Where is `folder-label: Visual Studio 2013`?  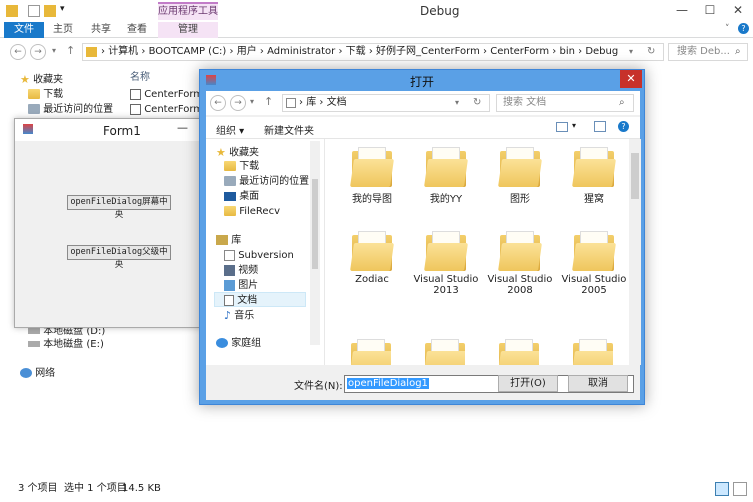
folder-label: Visual Studio 2013 is located at coordinates (446, 285).